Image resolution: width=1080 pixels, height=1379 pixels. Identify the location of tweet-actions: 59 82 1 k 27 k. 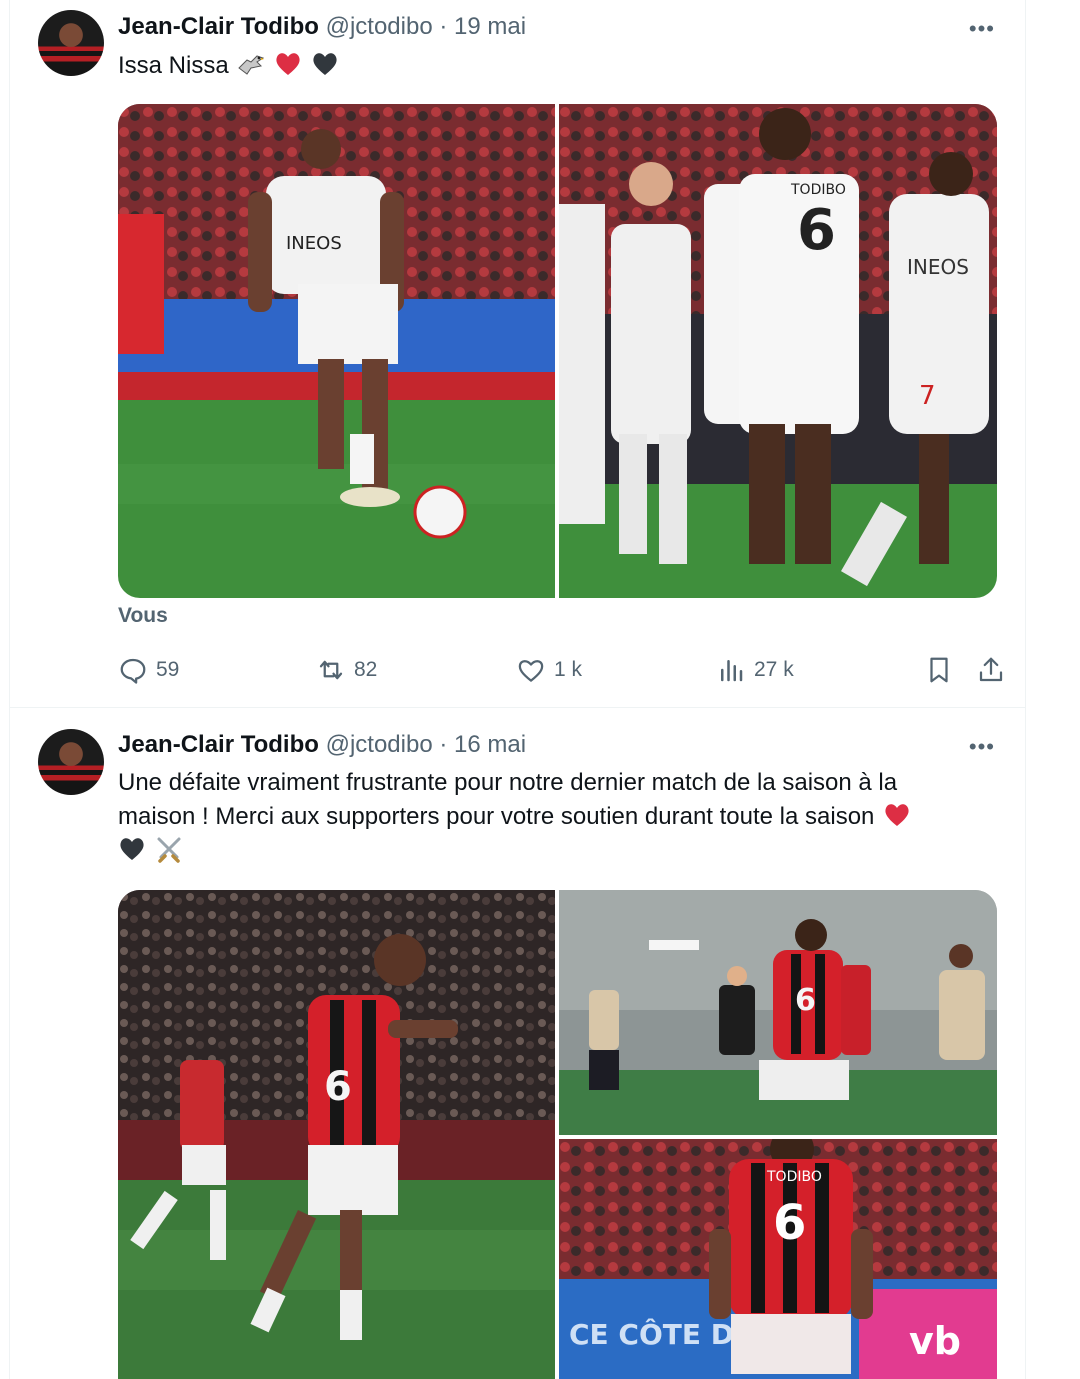
(560, 670).